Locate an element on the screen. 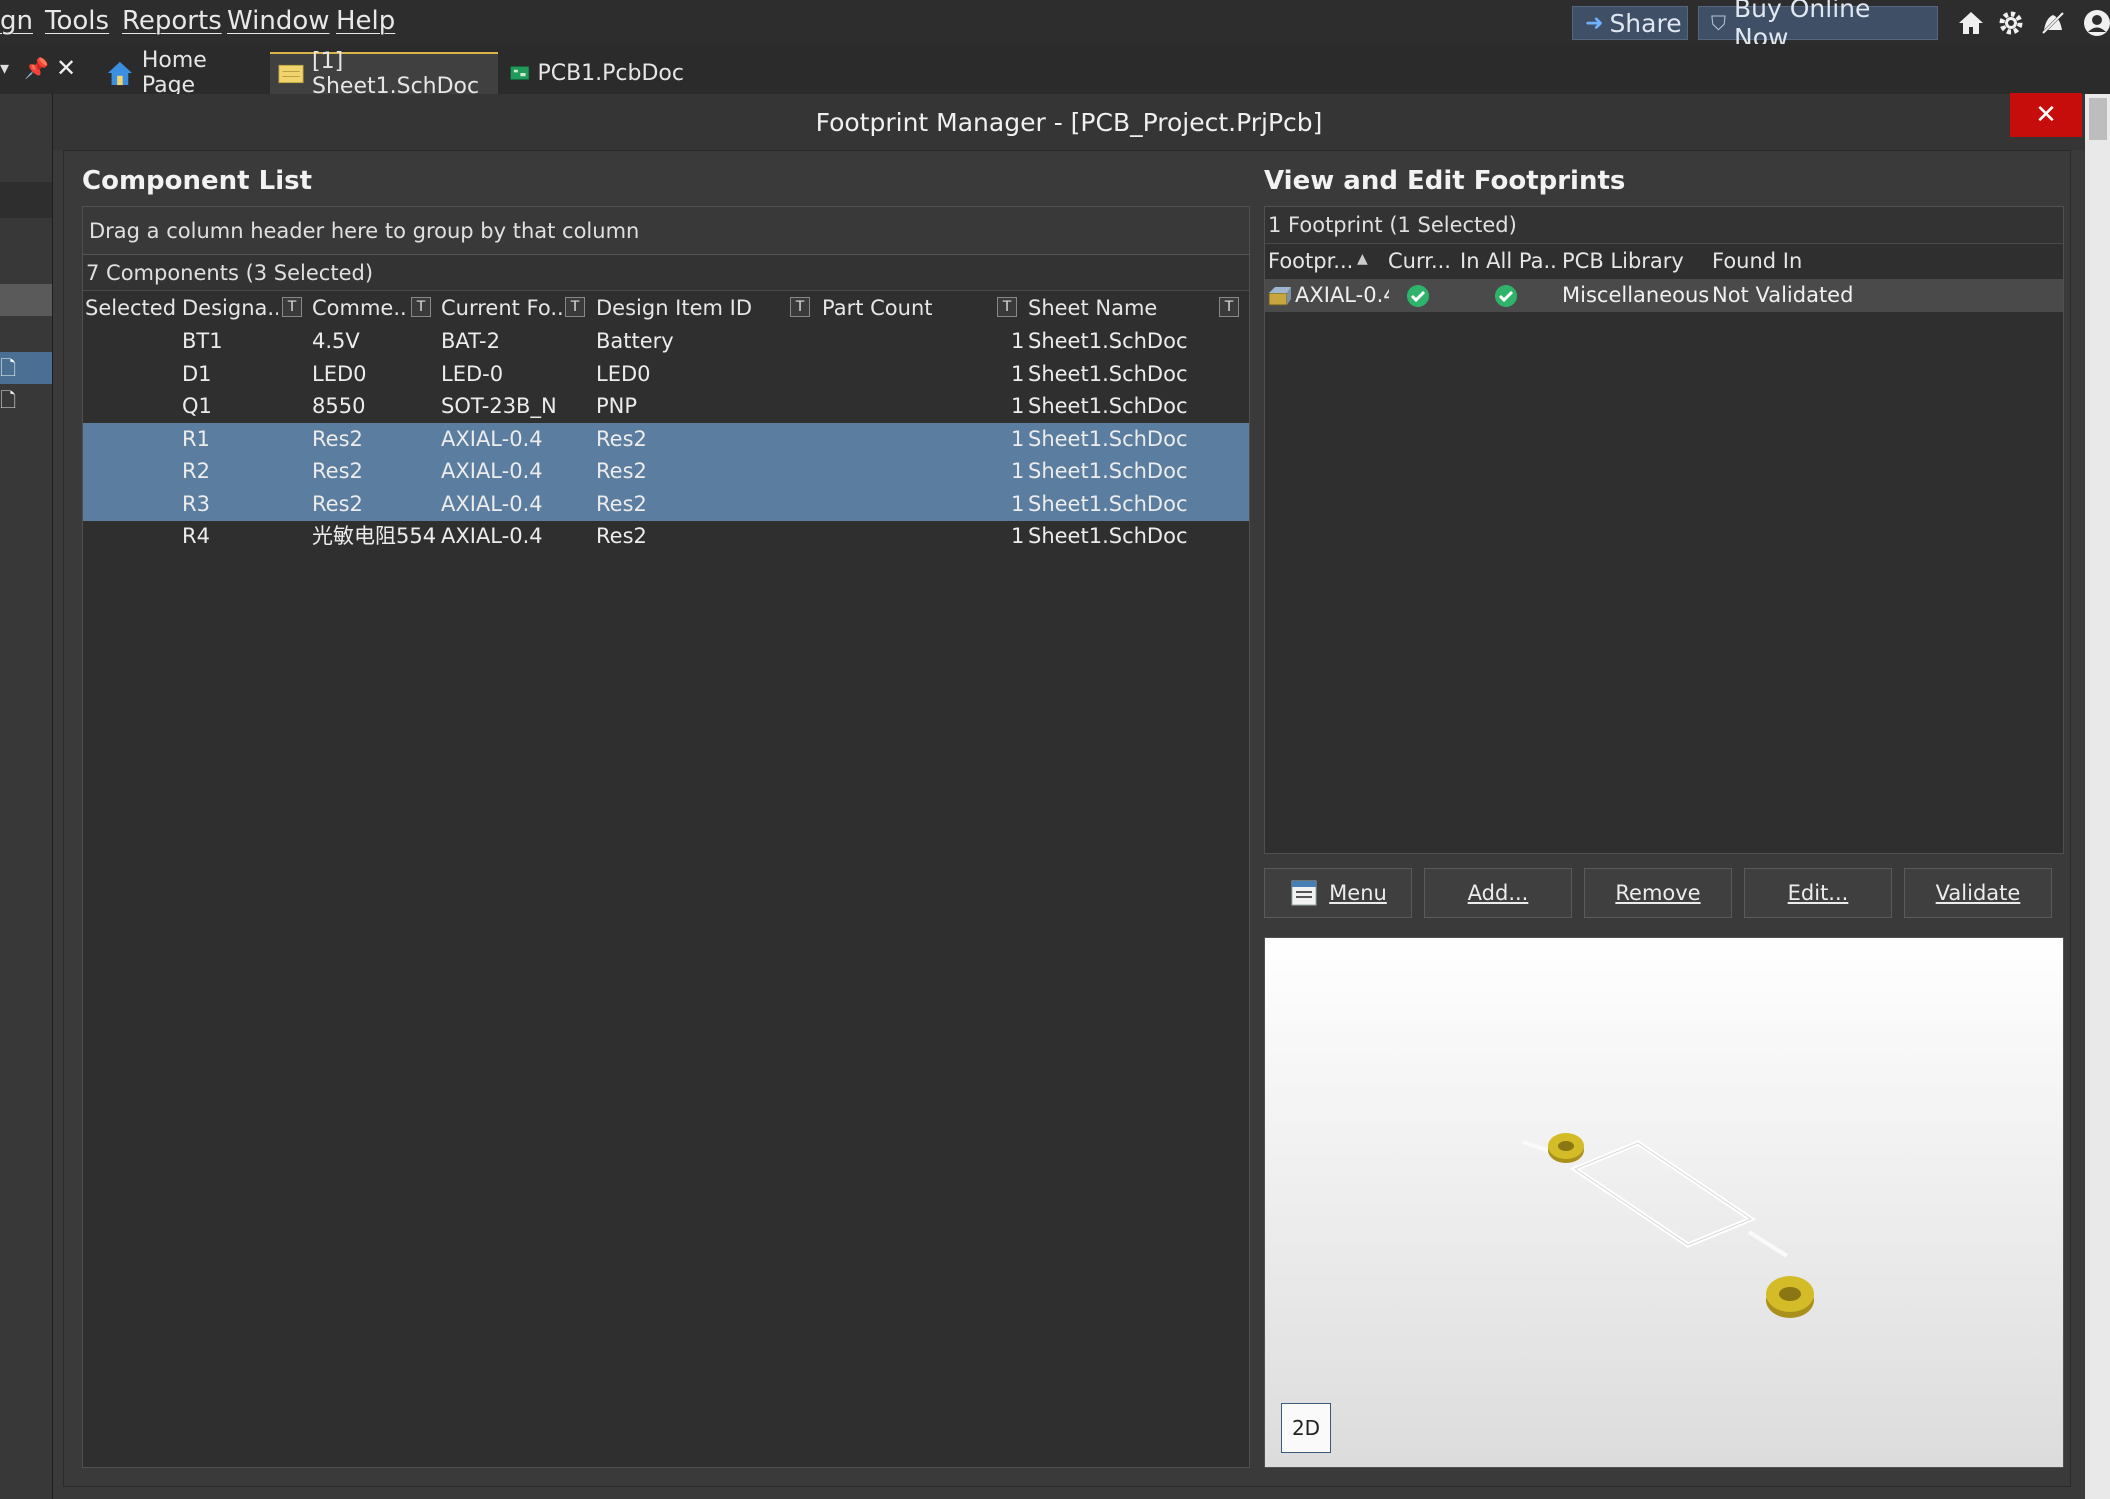 Image resolution: width=2110 pixels, height=1499 pixels. scrollbar-thumb is located at coordinates (2098, 119).